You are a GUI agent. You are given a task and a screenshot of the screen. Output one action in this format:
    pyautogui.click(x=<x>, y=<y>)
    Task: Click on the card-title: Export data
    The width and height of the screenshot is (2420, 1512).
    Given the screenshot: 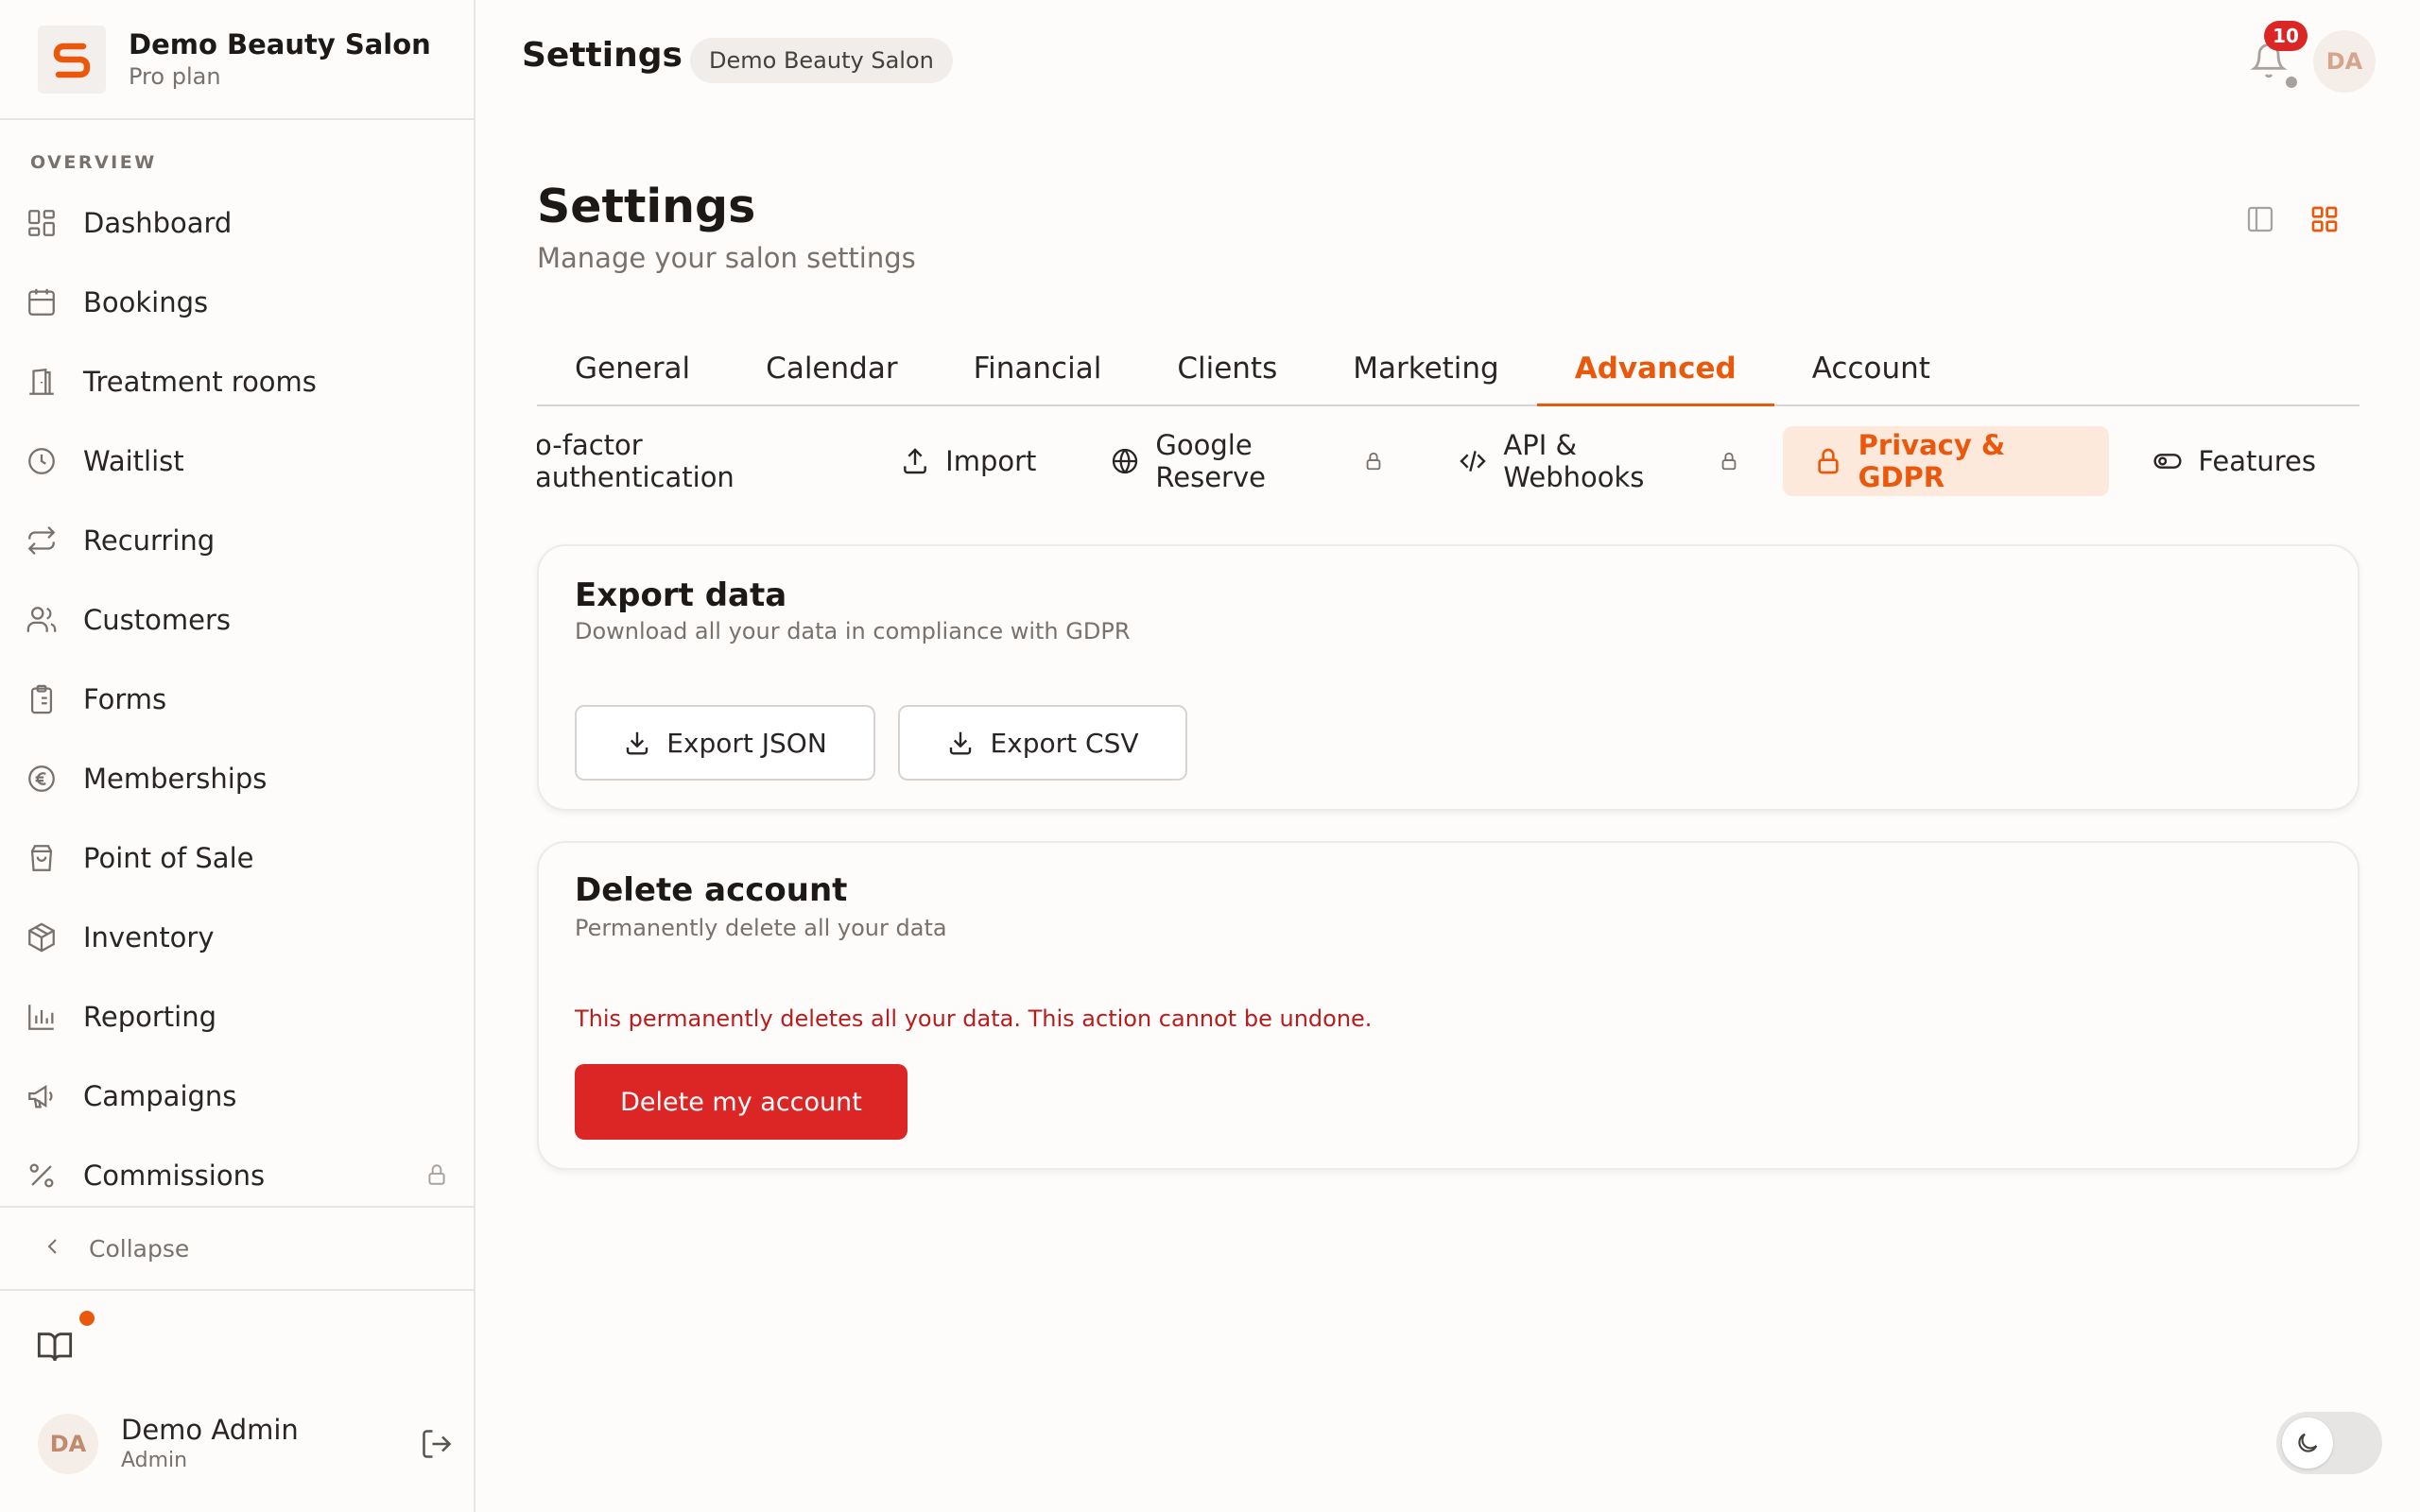 What is the action you would take?
    pyautogui.click(x=681, y=595)
    